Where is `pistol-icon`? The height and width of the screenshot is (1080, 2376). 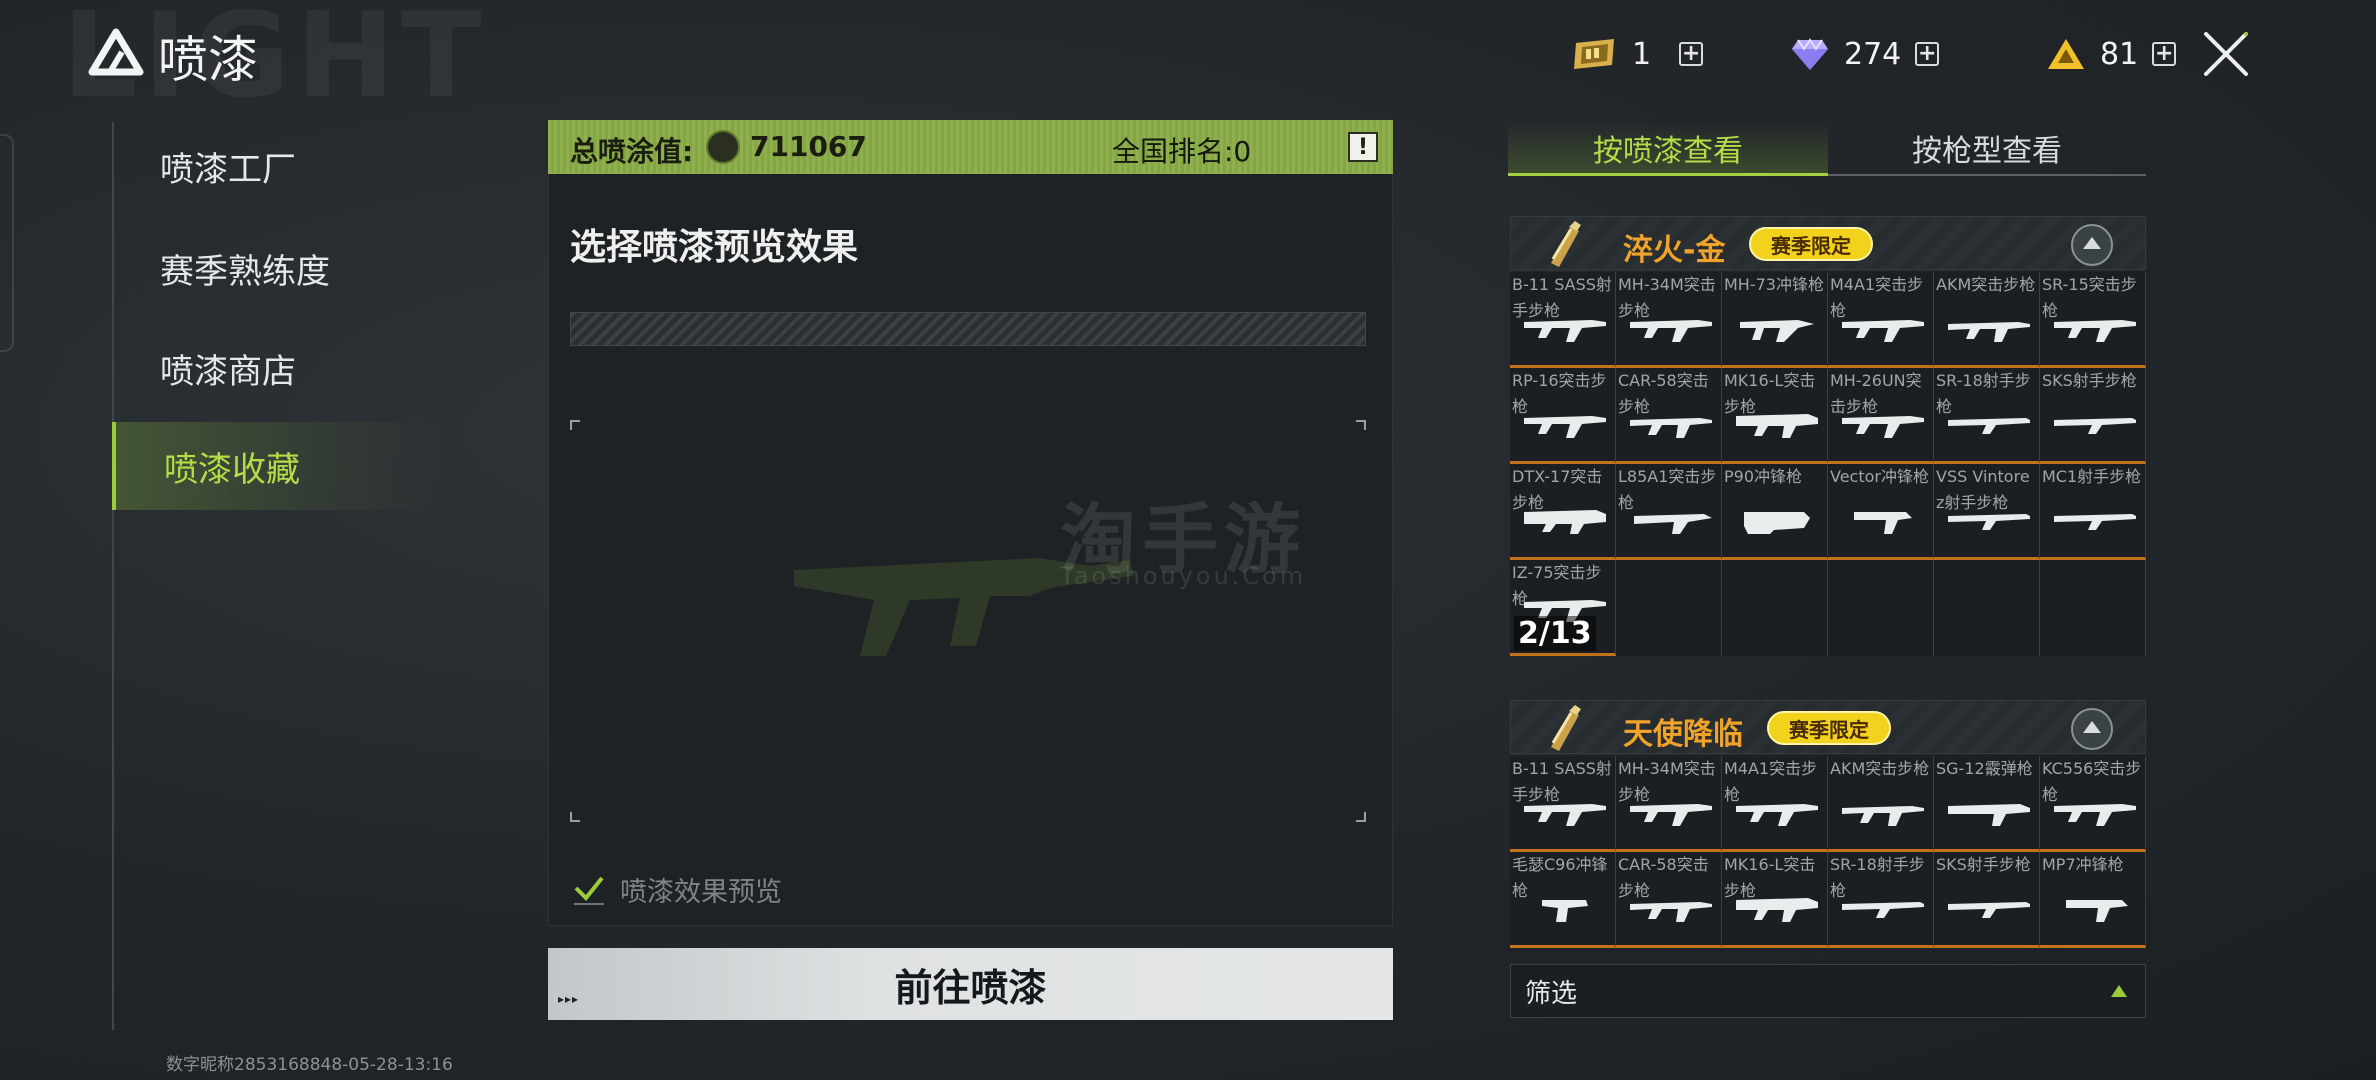 pistol-icon is located at coordinates (1565, 911).